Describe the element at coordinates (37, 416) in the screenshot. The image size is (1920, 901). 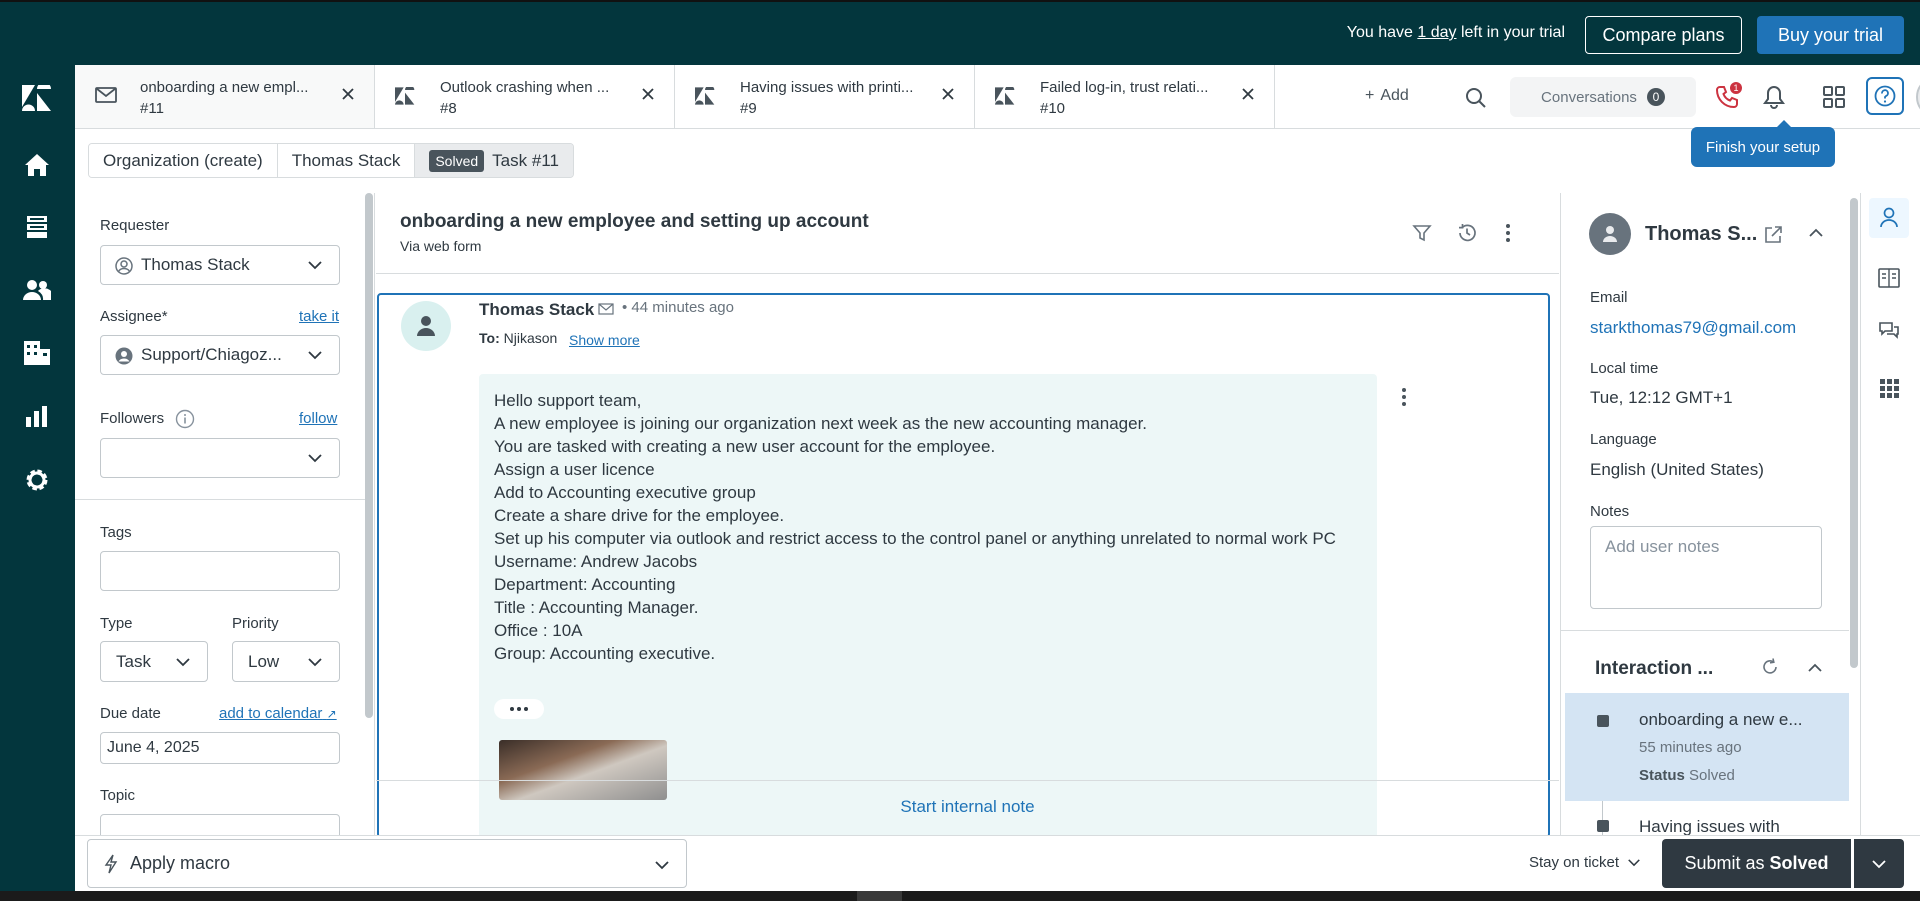
I see `reporting-icon` at that location.